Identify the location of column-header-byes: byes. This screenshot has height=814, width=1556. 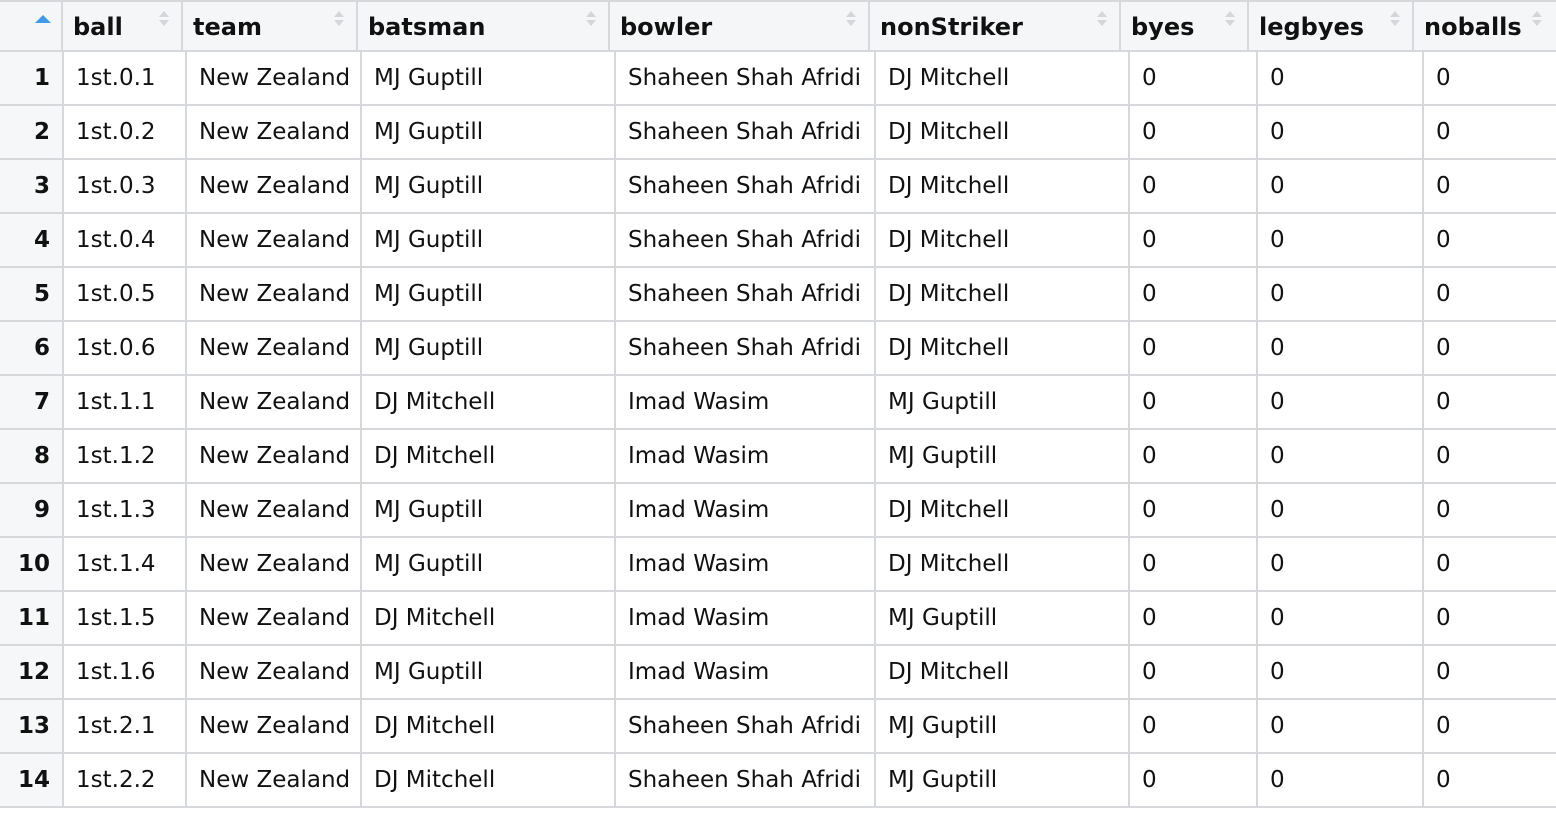
(1185, 27).